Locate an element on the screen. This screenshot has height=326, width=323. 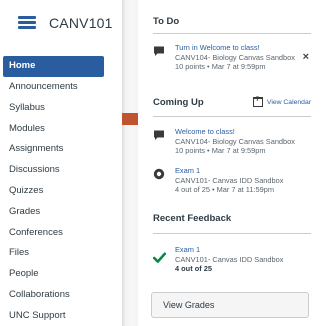
coming-up-item-course: CANV101- Canvas IDD Sandbox is located at coordinates (229, 180).